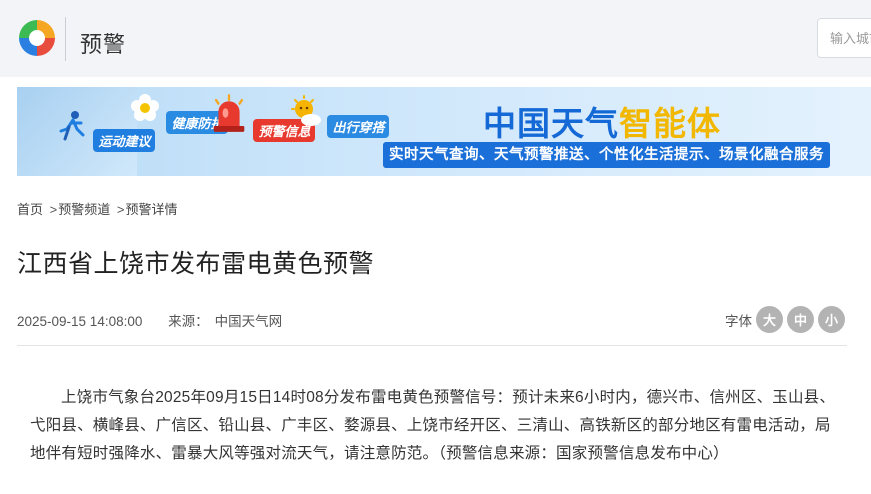 The width and height of the screenshot is (871, 494). Describe the element at coordinates (65, 39) in the screenshot. I see `header-divider` at that location.